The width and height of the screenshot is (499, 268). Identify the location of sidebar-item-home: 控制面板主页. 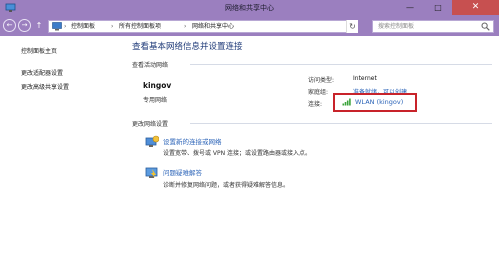
(39, 50).